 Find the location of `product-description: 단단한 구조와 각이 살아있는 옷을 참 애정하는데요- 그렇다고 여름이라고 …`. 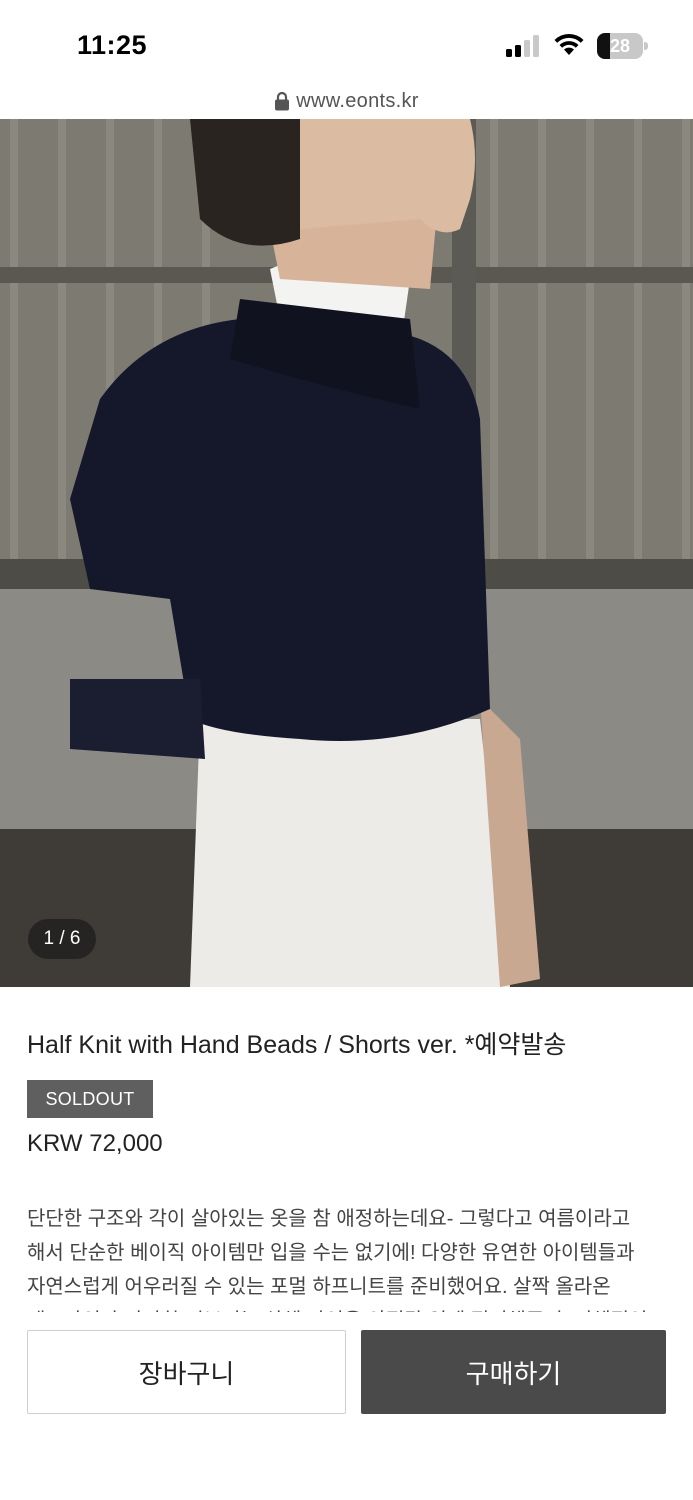

product-description: 단단한 구조와 각이 살아있는 옷을 참 애정하는데요- 그렇다고 여름이라고 … is located at coordinates (337, 1260).